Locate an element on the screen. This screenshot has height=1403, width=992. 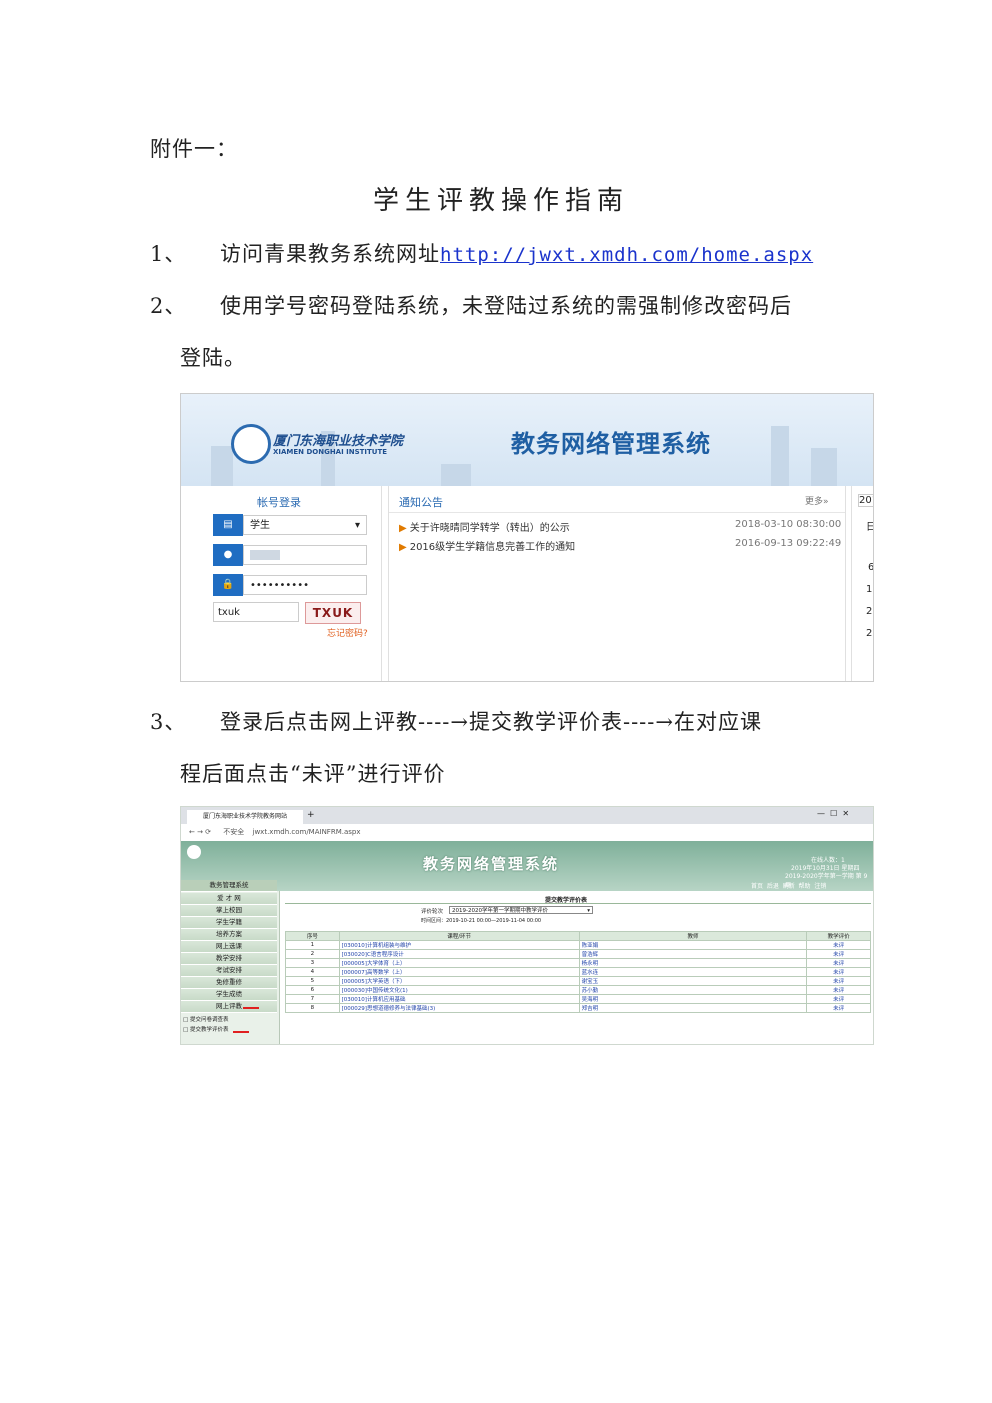
row-no: 8 is located at coordinates (312, 1008).